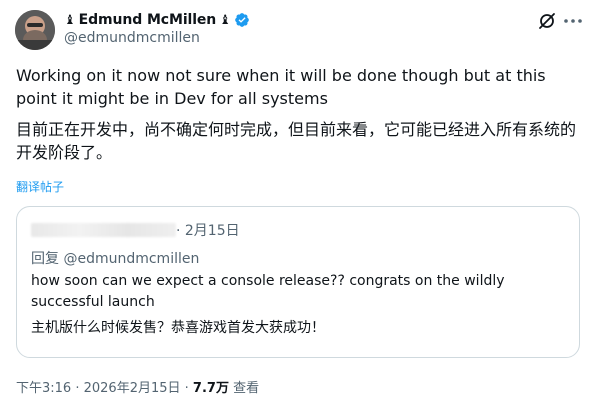 This screenshot has width=600, height=409. I want to click on views-count: 7.7万, so click(210, 388).